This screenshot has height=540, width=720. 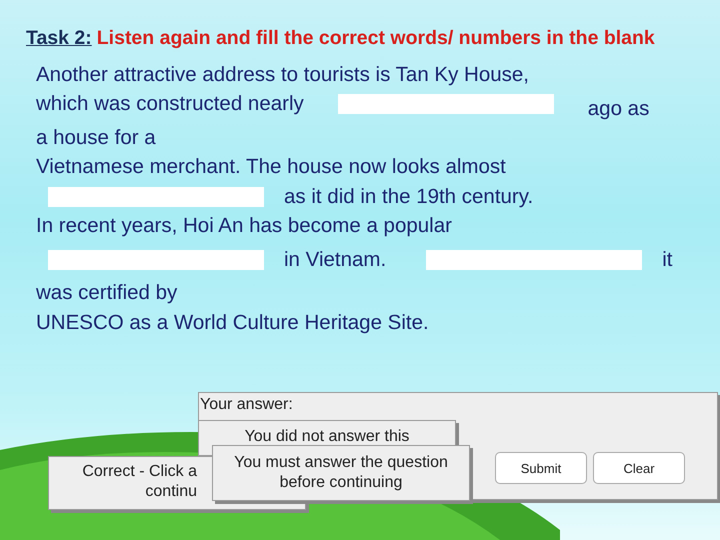 What do you see at coordinates (327, 437) in the screenshot?
I see `popup-text: You did not answer this` at bounding box center [327, 437].